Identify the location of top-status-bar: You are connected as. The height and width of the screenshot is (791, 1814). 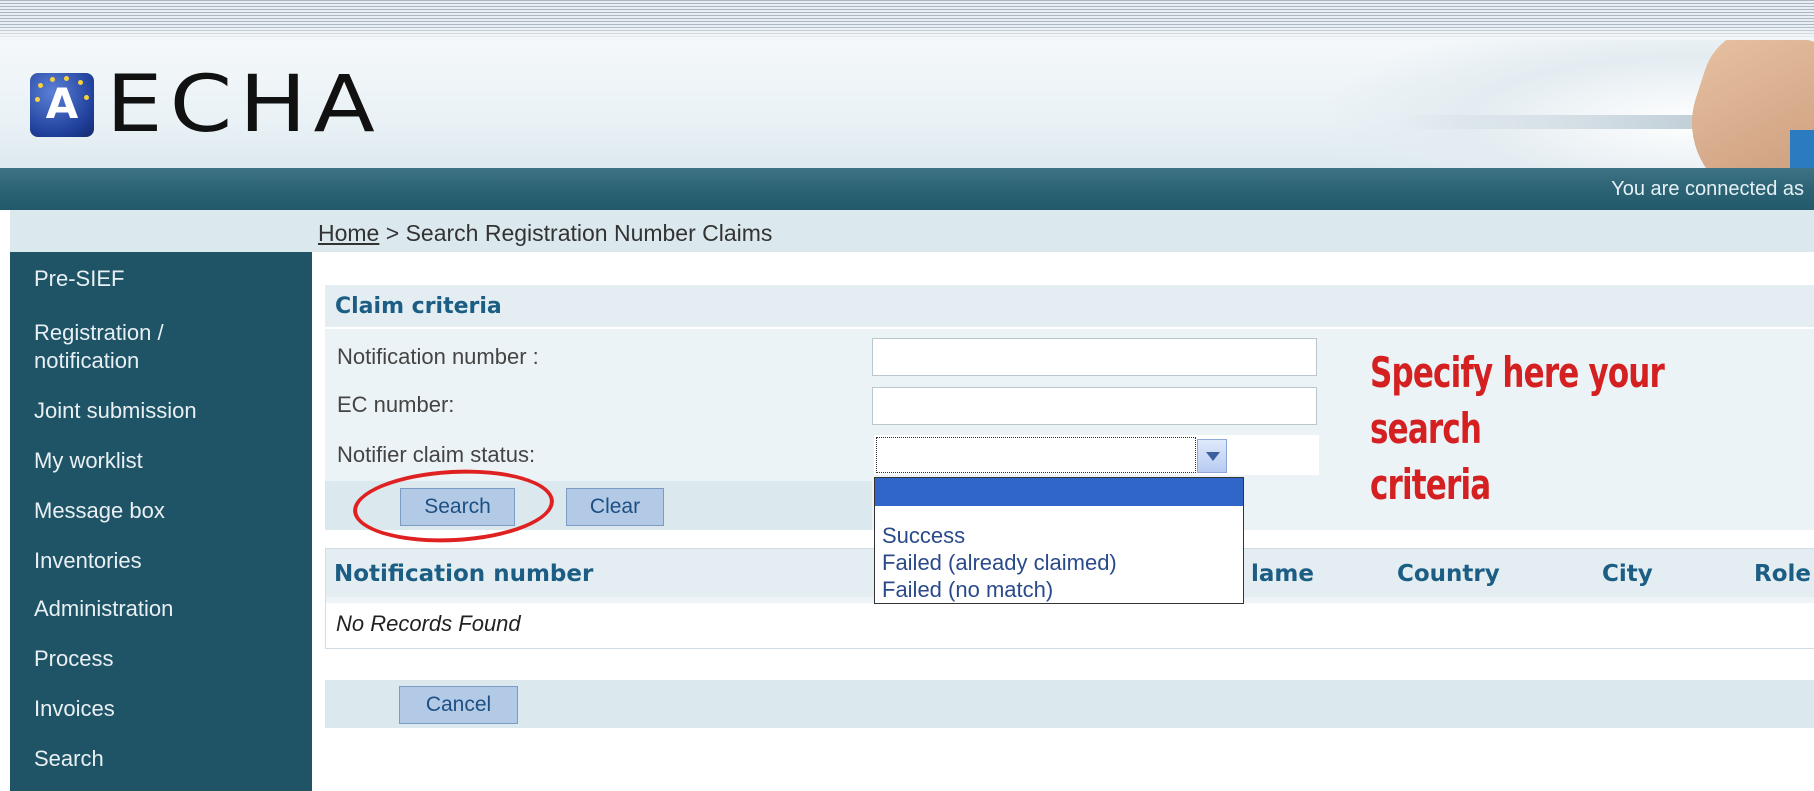
(907, 189).